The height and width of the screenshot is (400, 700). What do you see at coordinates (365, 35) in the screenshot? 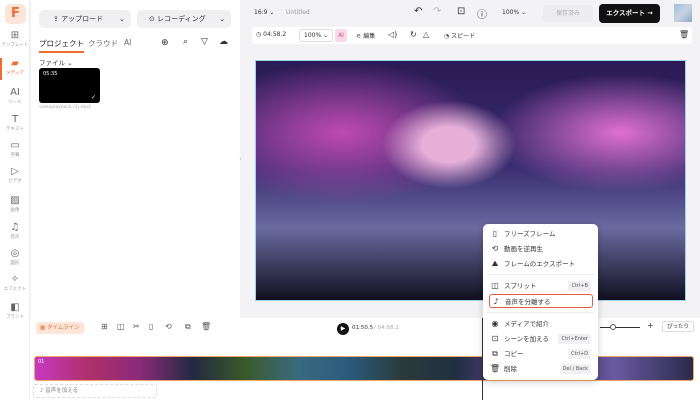
I see `edit-button: ⚟ 編集` at bounding box center [365, 35].